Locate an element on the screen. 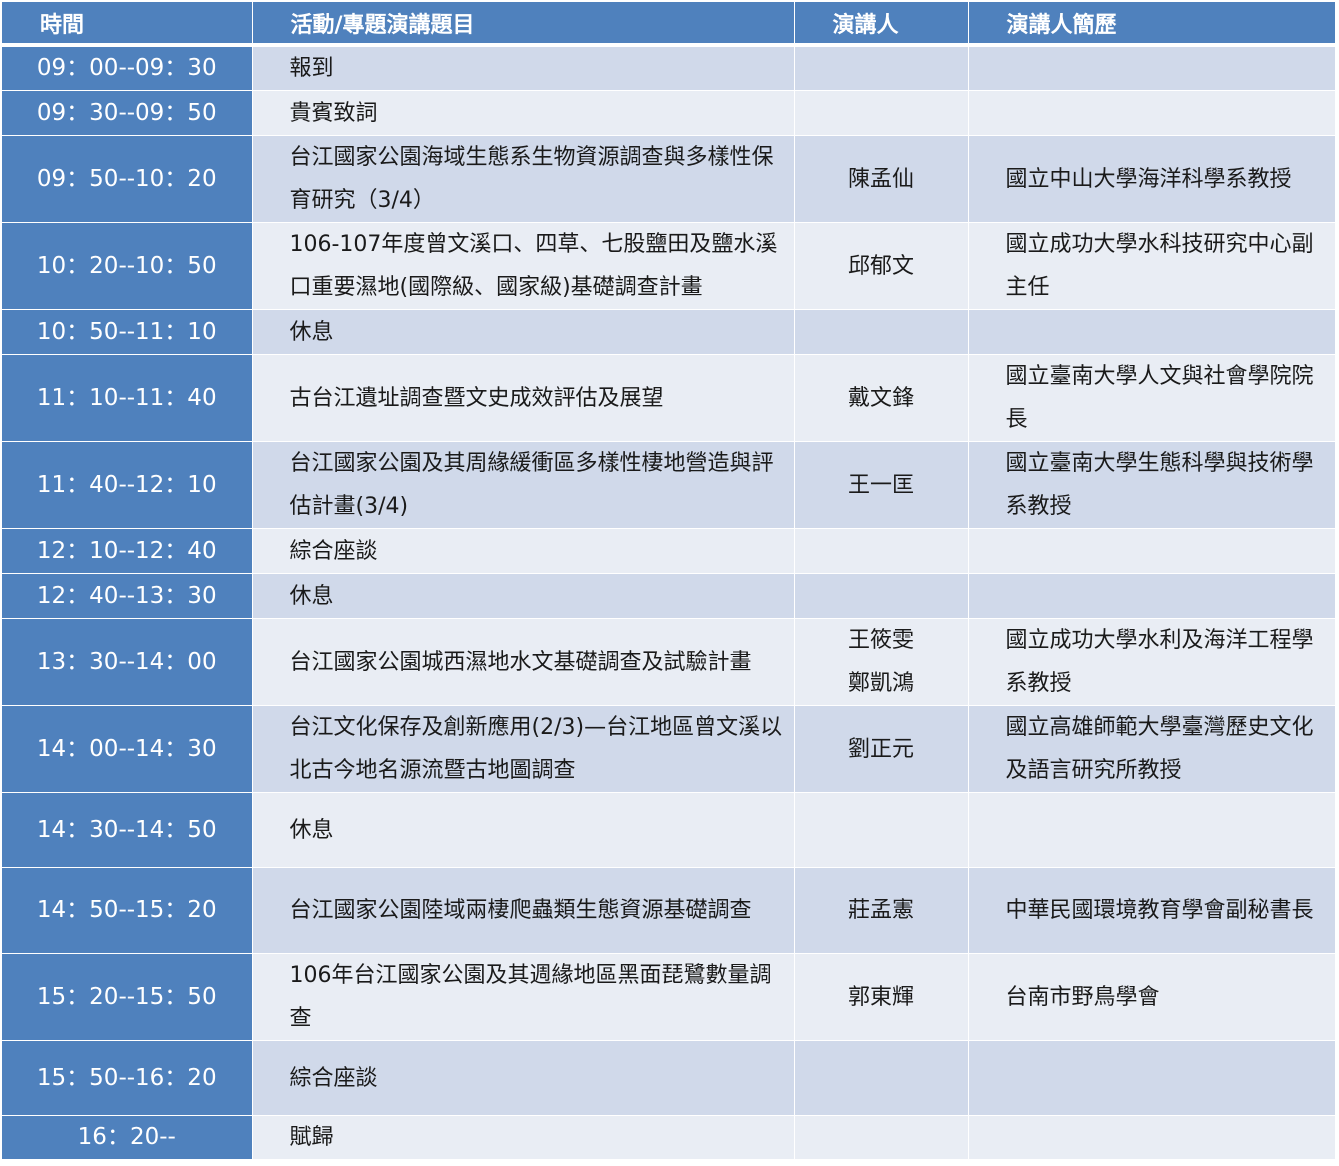 Image resolution: width=1339 pixels, height=1166 pixels. row-time: 14：30--14：50 is located at coordinates (127, 830).